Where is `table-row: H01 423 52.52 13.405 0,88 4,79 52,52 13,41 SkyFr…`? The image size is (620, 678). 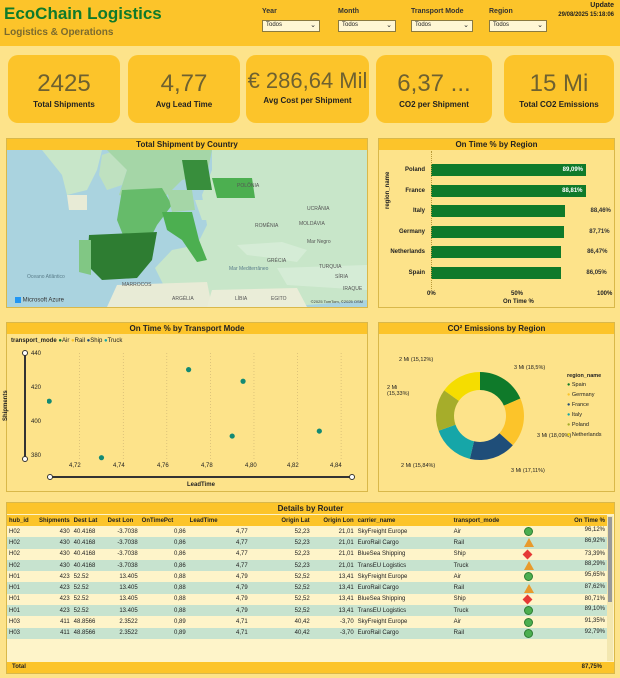 table-row: H01 423 52.52 13.405 0,88 4,79 52,52 13,41 SkyFr… is located at coordinates (307, 577).